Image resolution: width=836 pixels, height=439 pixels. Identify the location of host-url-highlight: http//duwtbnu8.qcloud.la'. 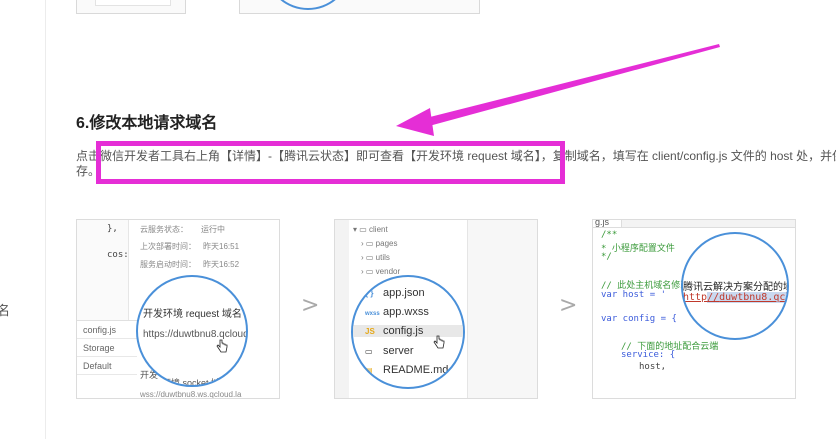
(735, 297).